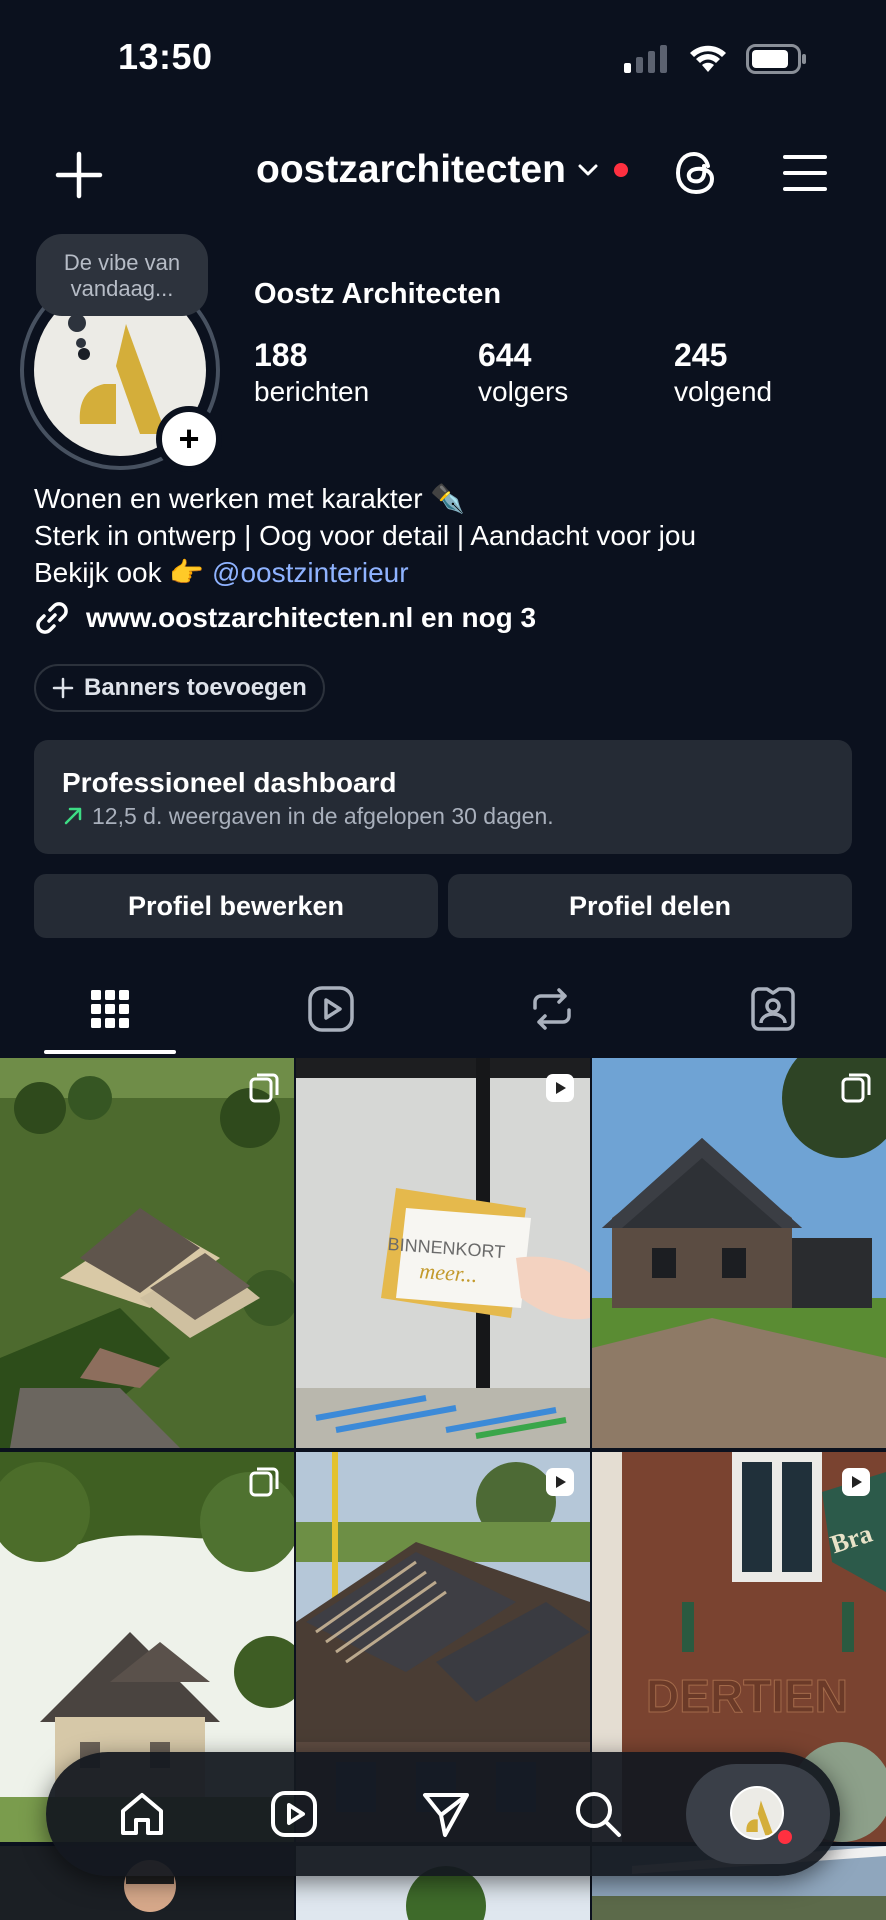  I want to click on tab-tagged, so click(773, 1009).